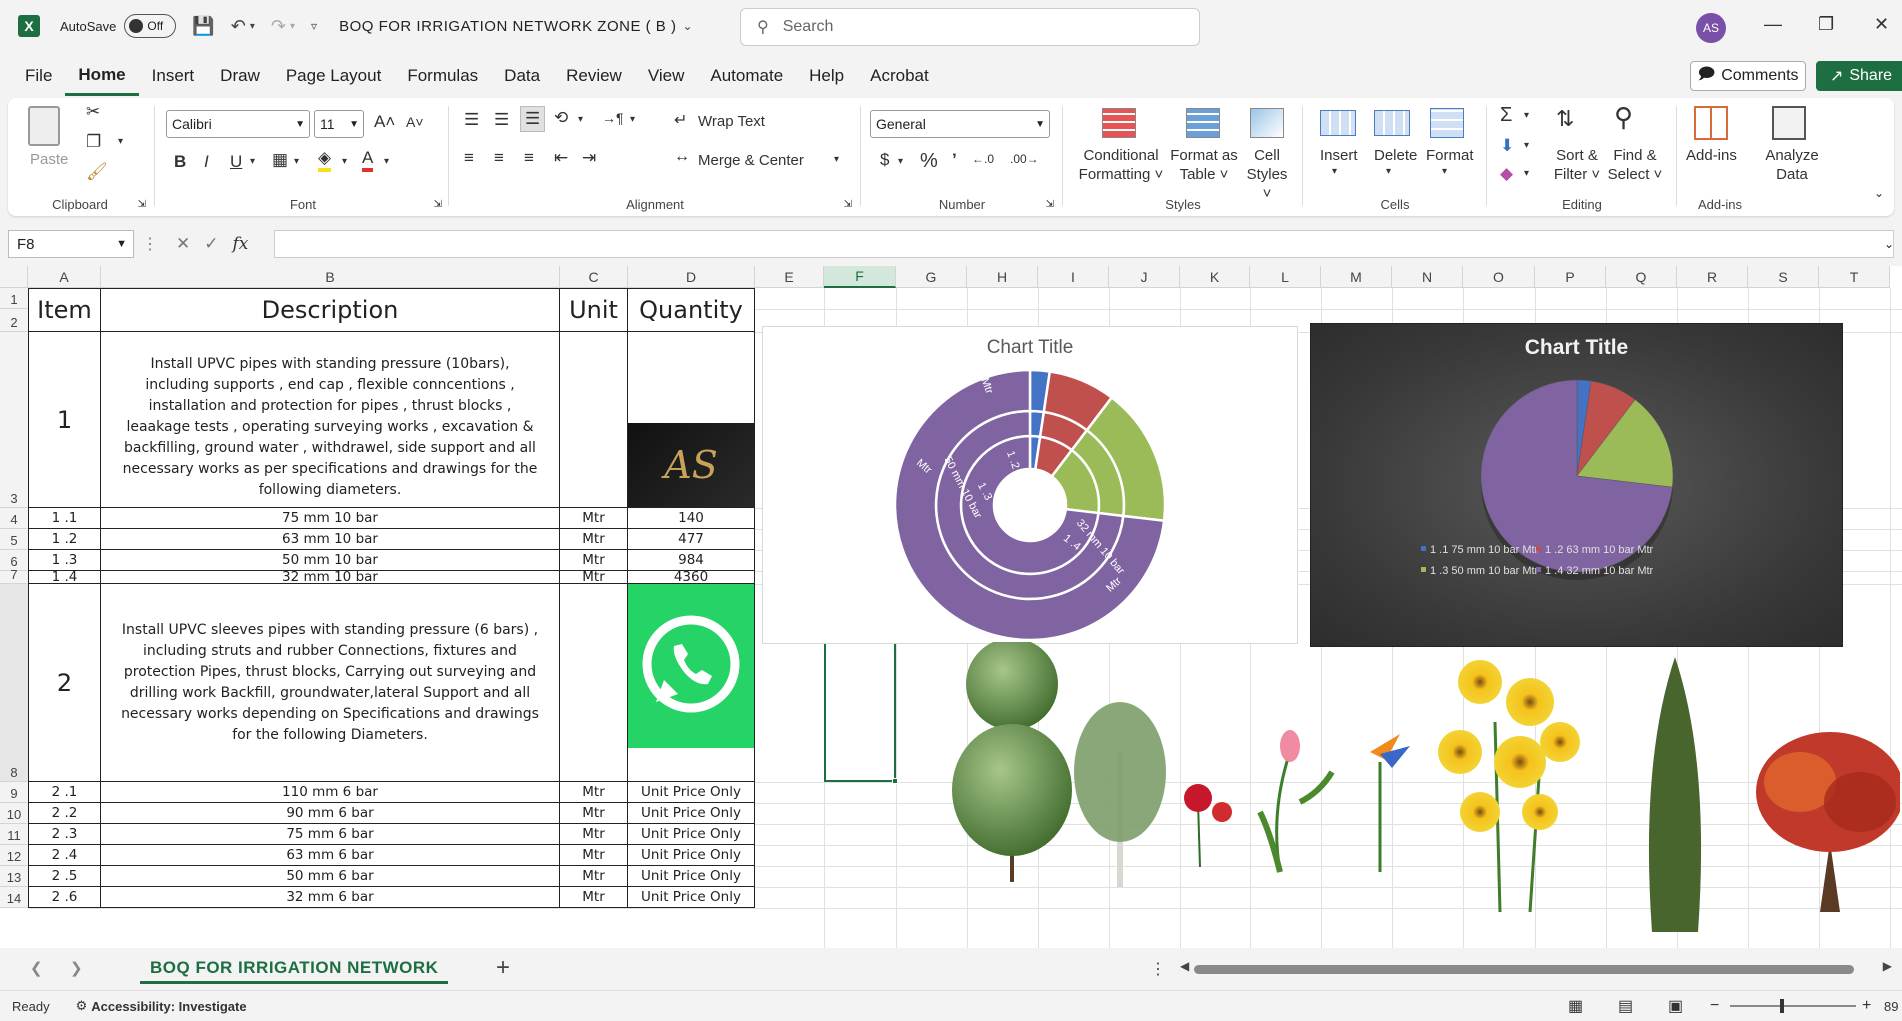  I want to click on cell-description: 32 mm 6 bar, so click(330, 897).